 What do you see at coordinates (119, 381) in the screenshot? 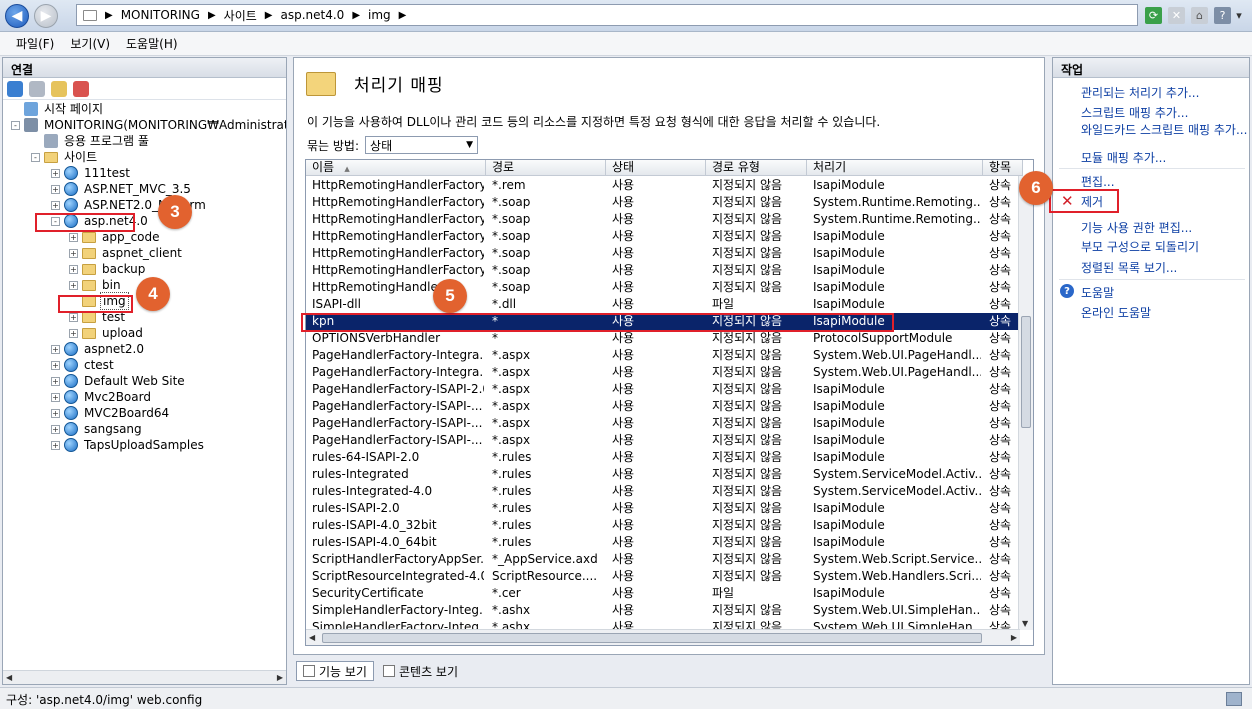
I see `tree-node: + Default Web Site` at bounding box center [119, 381].